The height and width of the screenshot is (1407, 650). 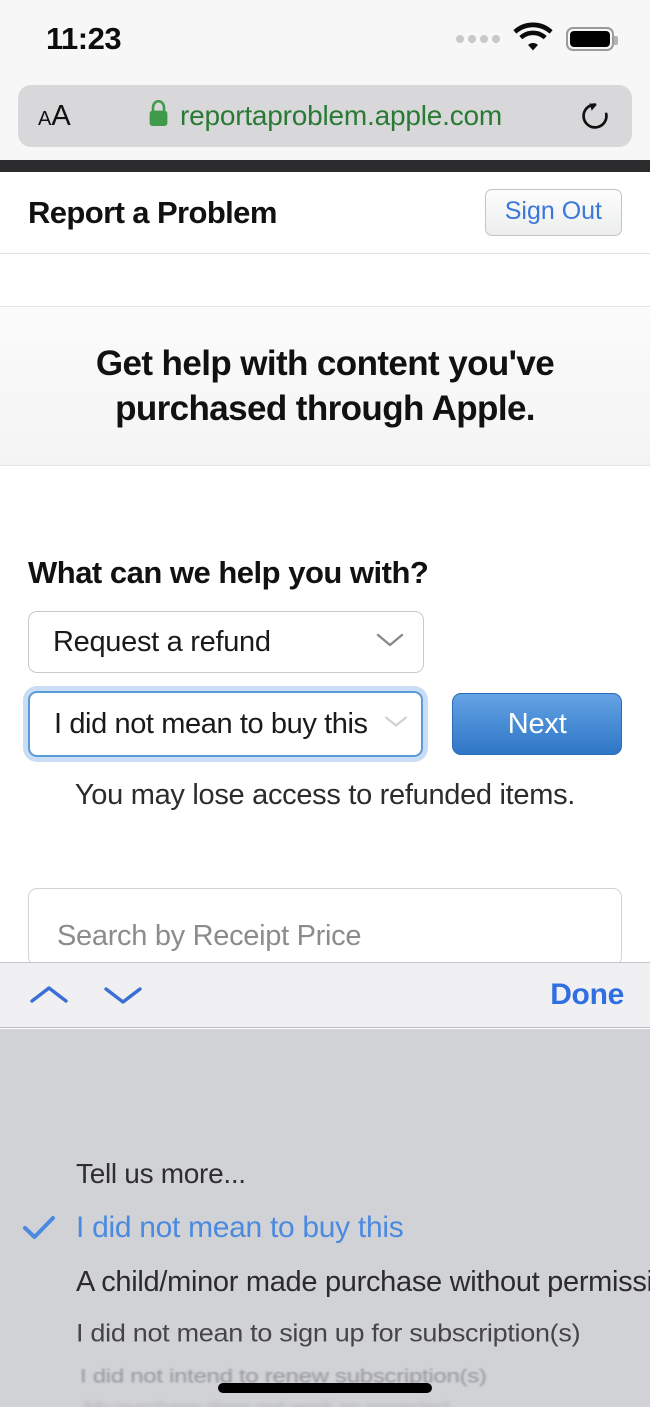 I want to click on reason-select-value: I did not mean to buy this, so click(x=211, y=723).